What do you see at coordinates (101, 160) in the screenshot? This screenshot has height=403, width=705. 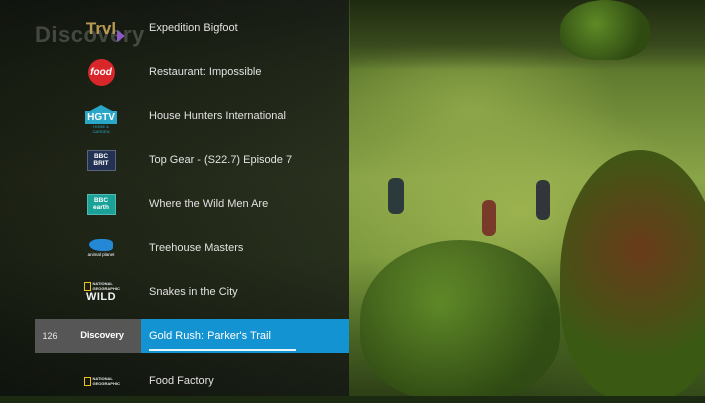 I see `bbc-brit-logo: BBC BRIT` at bounding box center [101, 160].